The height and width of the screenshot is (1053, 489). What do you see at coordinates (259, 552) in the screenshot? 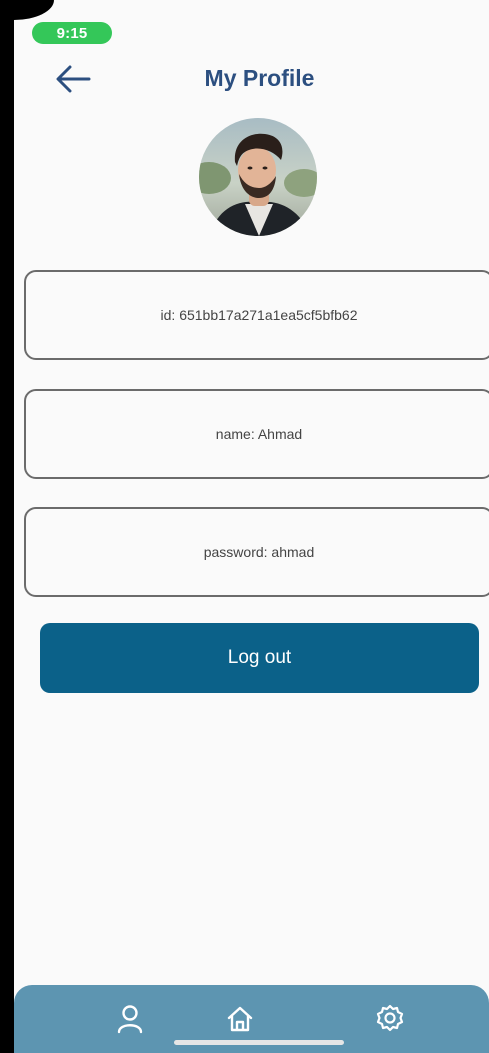
I see `password-field-text: password: ahmad` at bounding box center [259, 552].